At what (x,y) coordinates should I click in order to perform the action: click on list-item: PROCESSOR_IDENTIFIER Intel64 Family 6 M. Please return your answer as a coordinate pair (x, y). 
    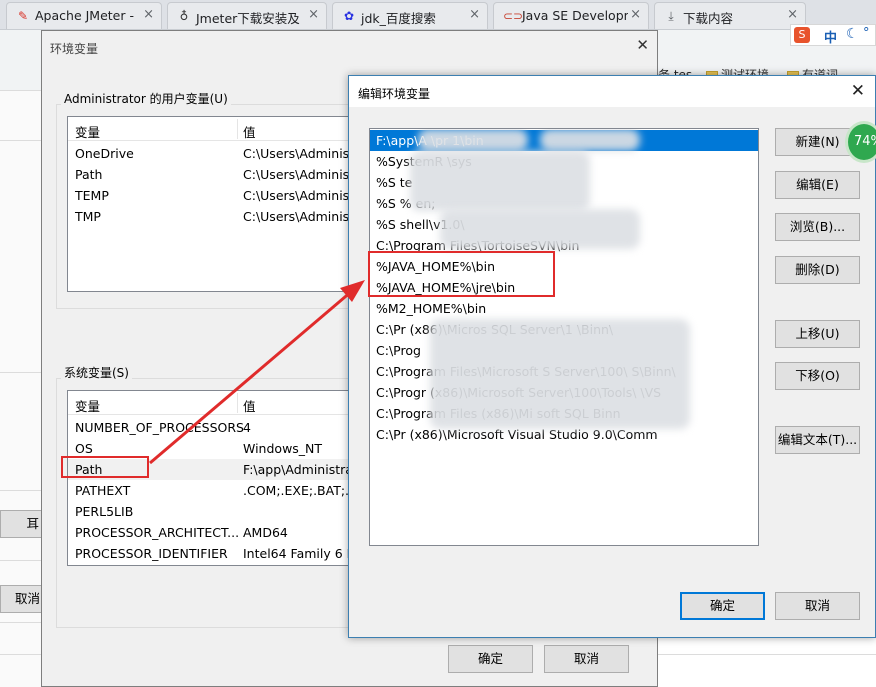
    Looking at the image, I should click on (212, 553).